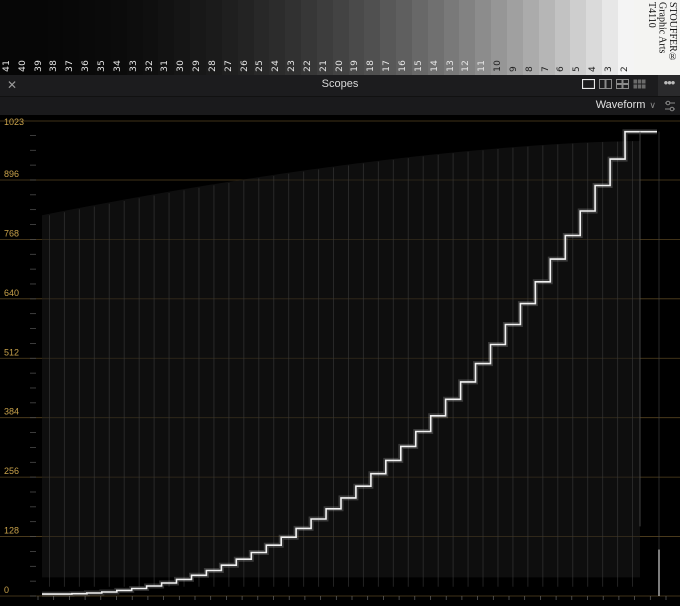  Describe the element at coordinates (22, 66) in the screenshot. I see `wedge-step-label: 40` at that location.